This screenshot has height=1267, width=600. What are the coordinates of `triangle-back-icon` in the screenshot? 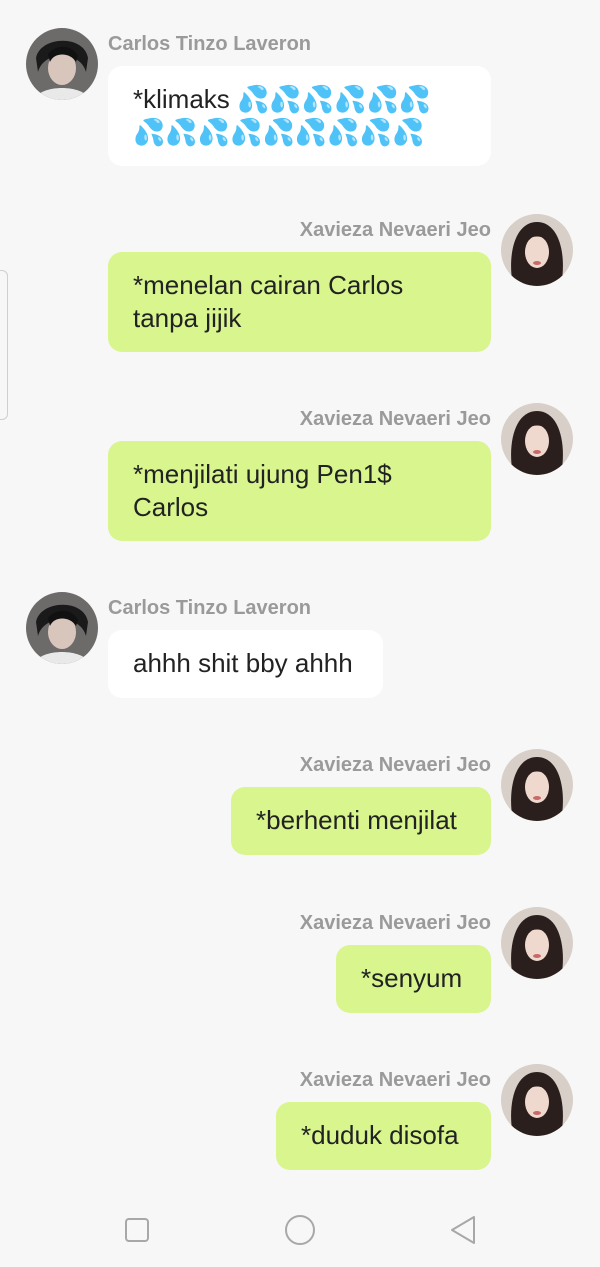 It's located at (463, 1230).